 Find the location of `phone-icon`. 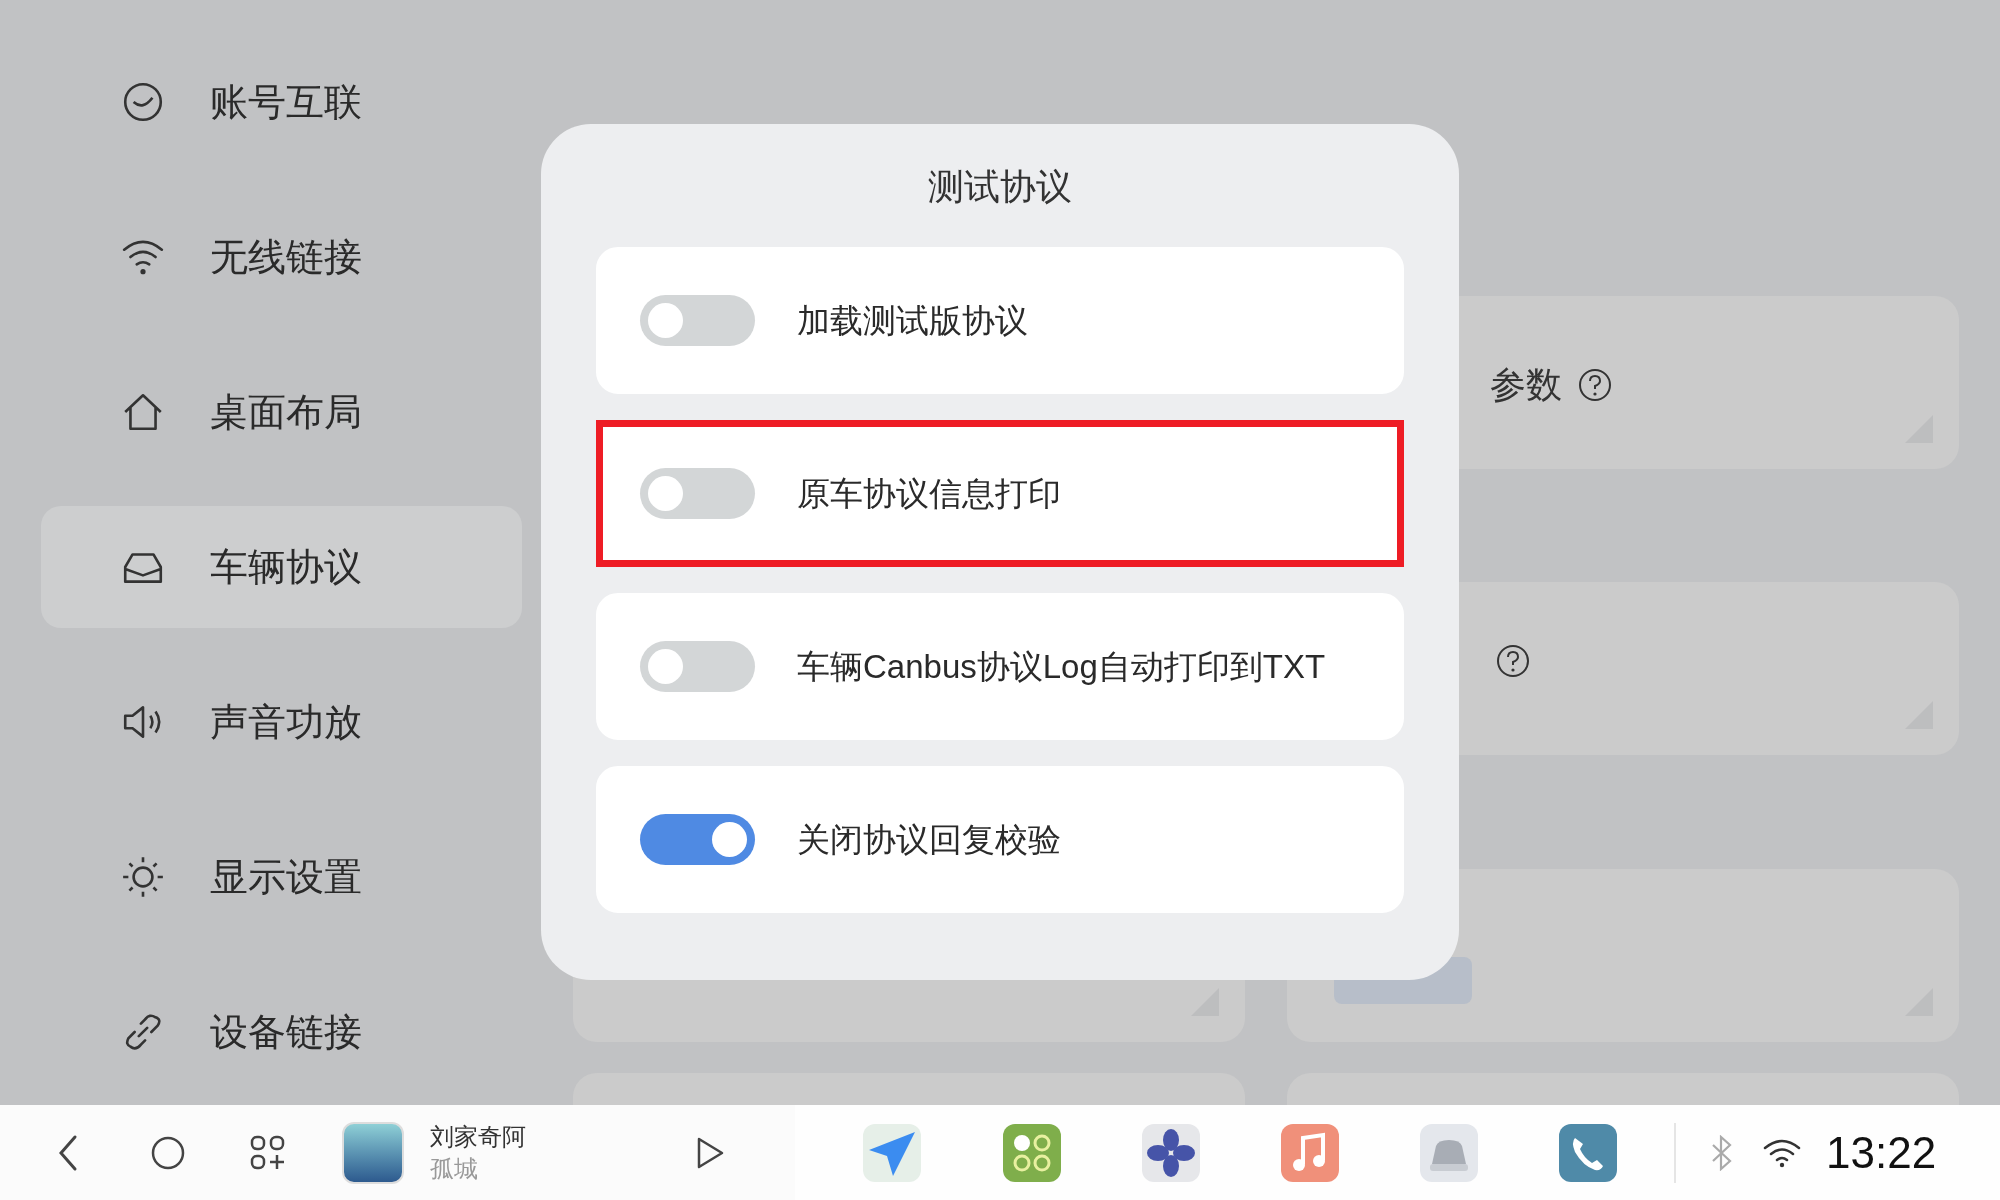

phone-icon is located at coordinates (1588, 1152).